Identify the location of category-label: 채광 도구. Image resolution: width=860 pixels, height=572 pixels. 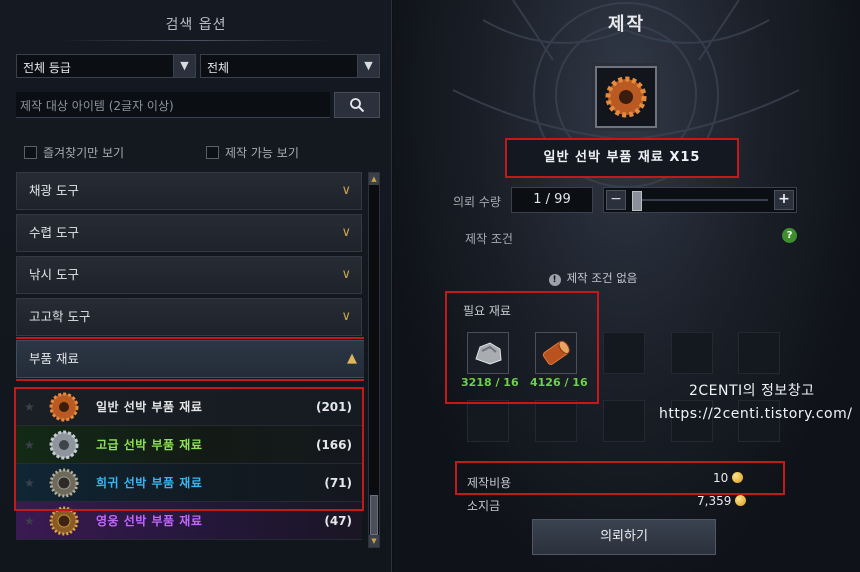
(54, 190).